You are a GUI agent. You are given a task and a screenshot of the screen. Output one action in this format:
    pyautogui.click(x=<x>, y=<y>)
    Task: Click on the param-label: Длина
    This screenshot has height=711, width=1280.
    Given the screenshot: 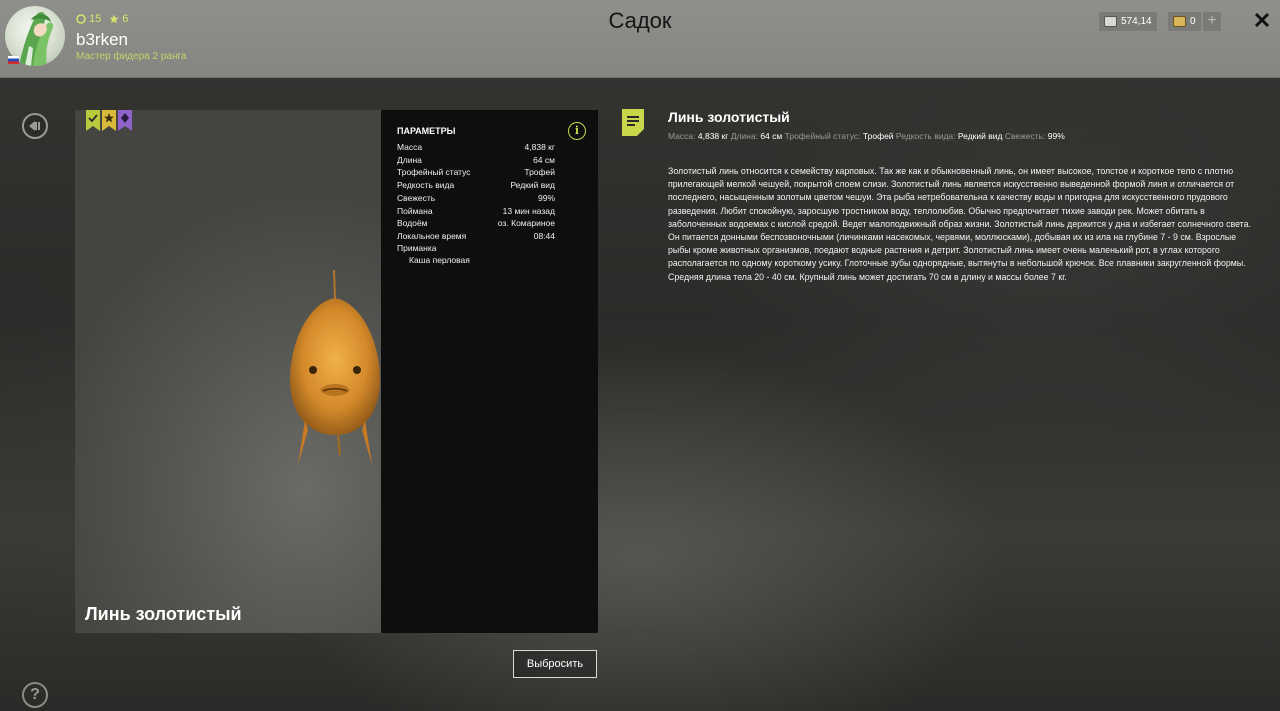 What is the action you would take?
    pyautogui.click(x=409, y=160)
    